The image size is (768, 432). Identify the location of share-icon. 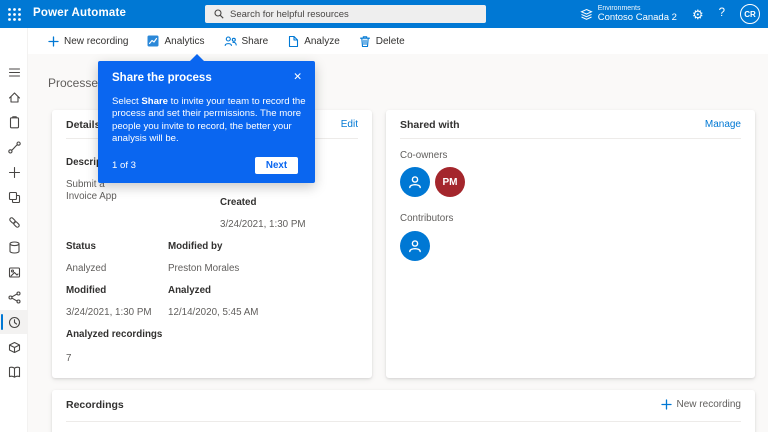
(230, 41).